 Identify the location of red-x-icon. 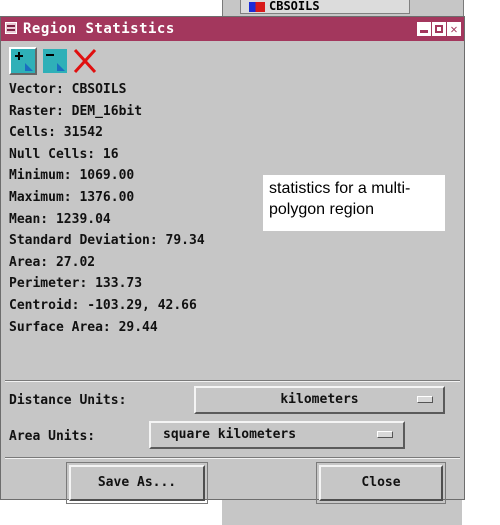
(85, 61).